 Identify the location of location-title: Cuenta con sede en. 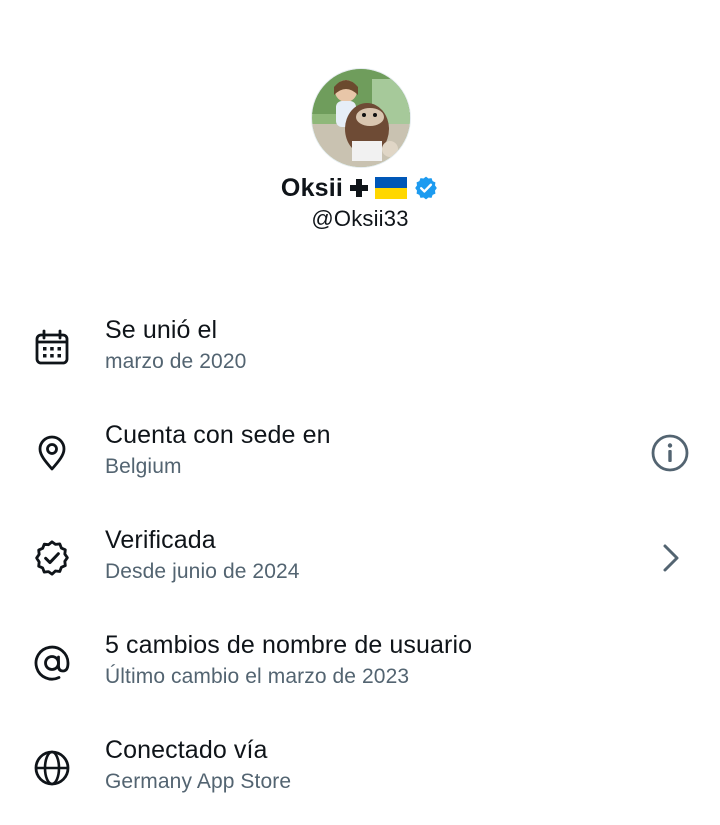
(218, 435).